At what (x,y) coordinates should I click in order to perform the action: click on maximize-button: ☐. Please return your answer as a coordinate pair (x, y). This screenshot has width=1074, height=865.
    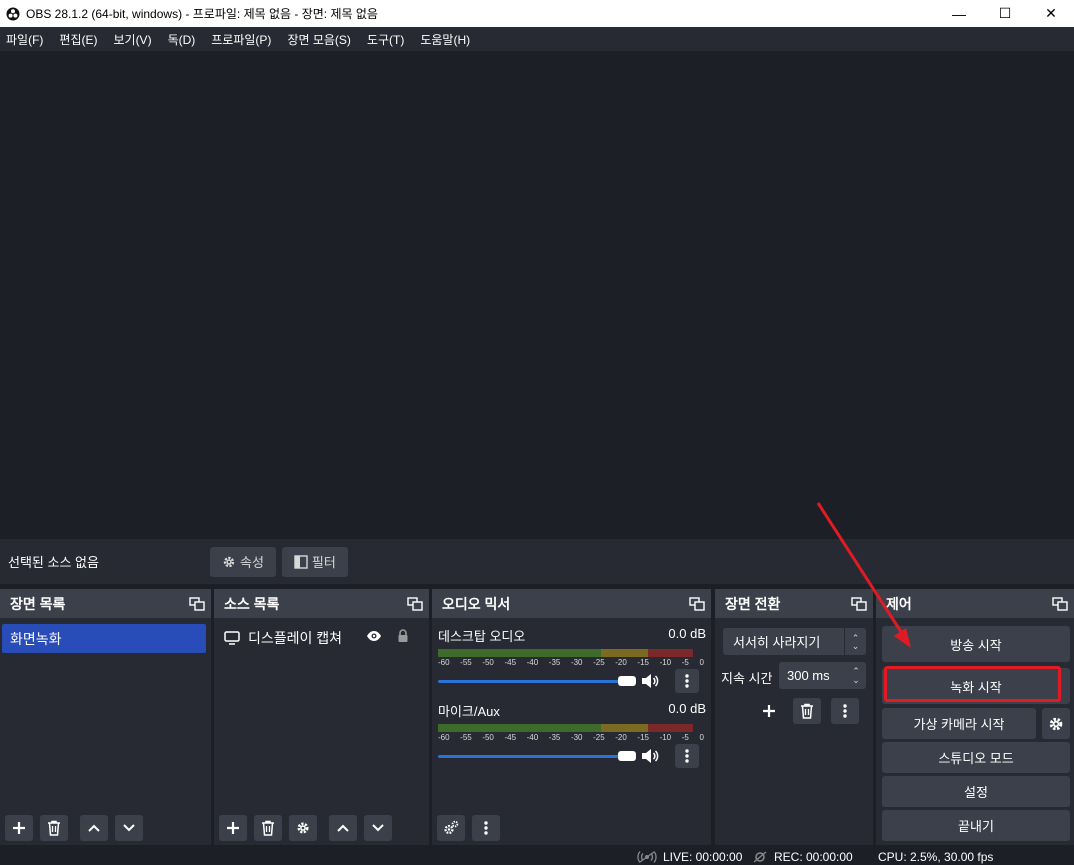
    Looking at the image, I should click on (1005, 13).